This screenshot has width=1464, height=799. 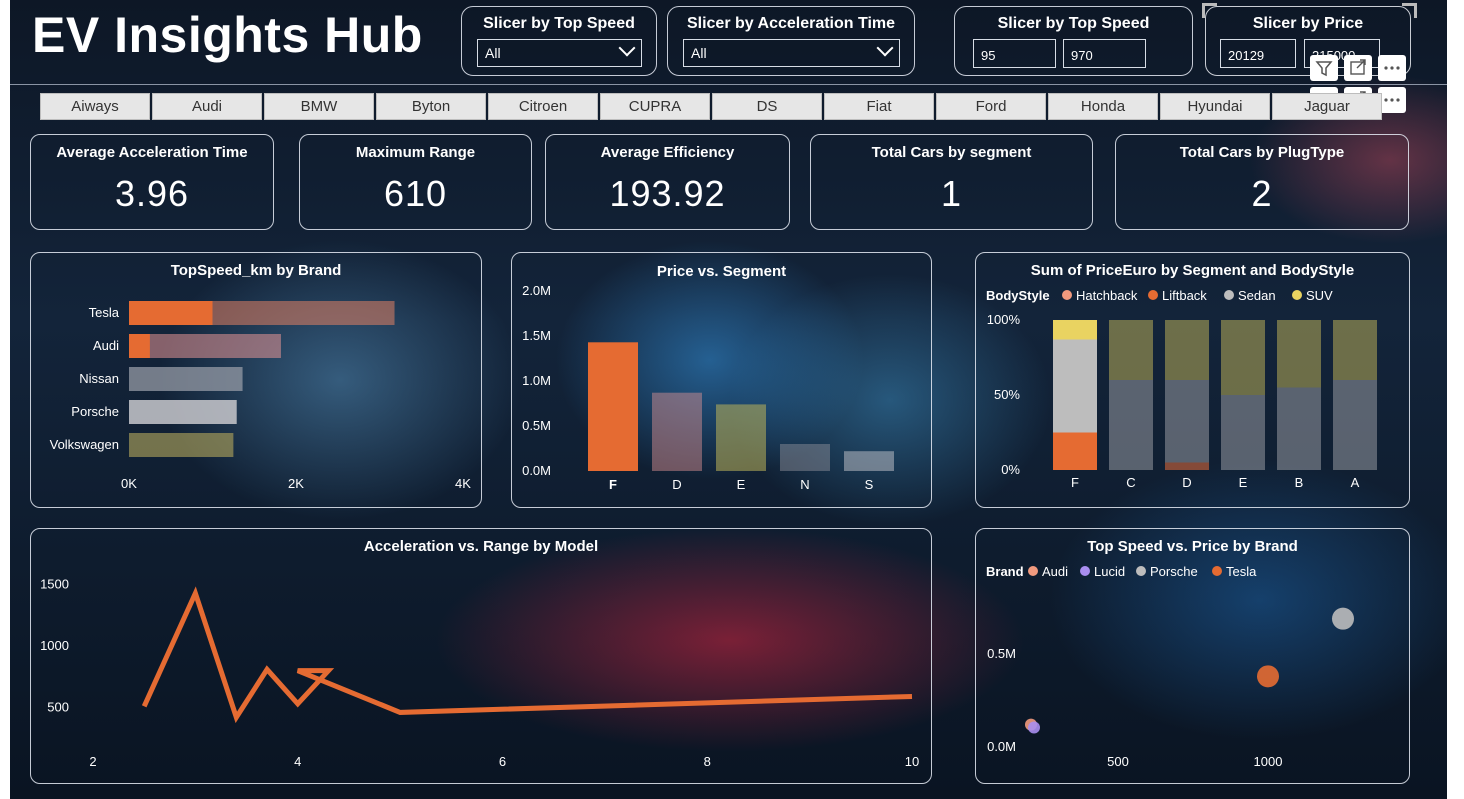 What do you see at coordinates (1392, 68) in the screenshot?
I see `more-options-icon` at bounding box center [1392, 68].